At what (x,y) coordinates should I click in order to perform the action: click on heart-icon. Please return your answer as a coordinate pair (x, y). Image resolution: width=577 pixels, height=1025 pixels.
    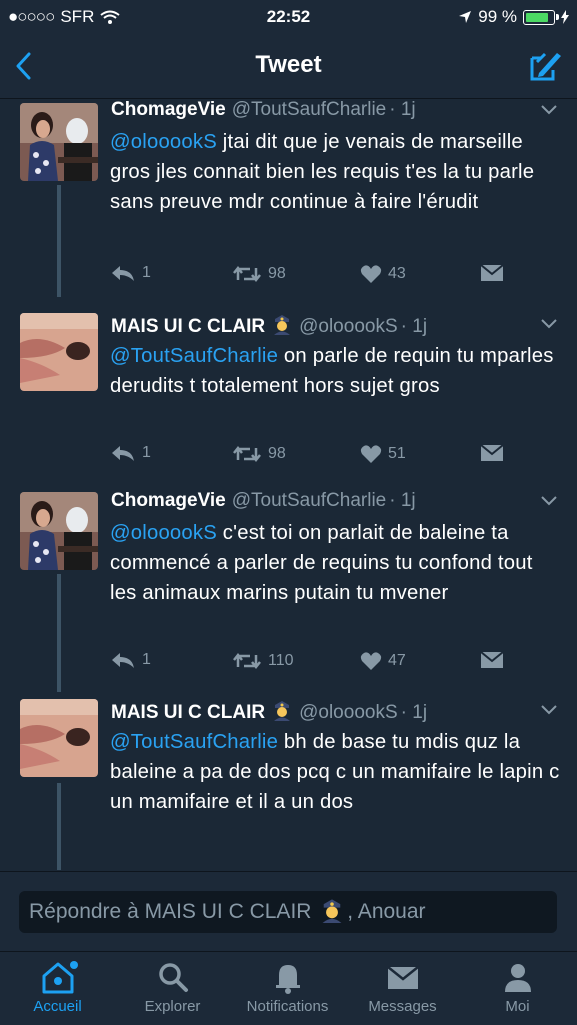
    Looking at the image, I should click on (371, 454).